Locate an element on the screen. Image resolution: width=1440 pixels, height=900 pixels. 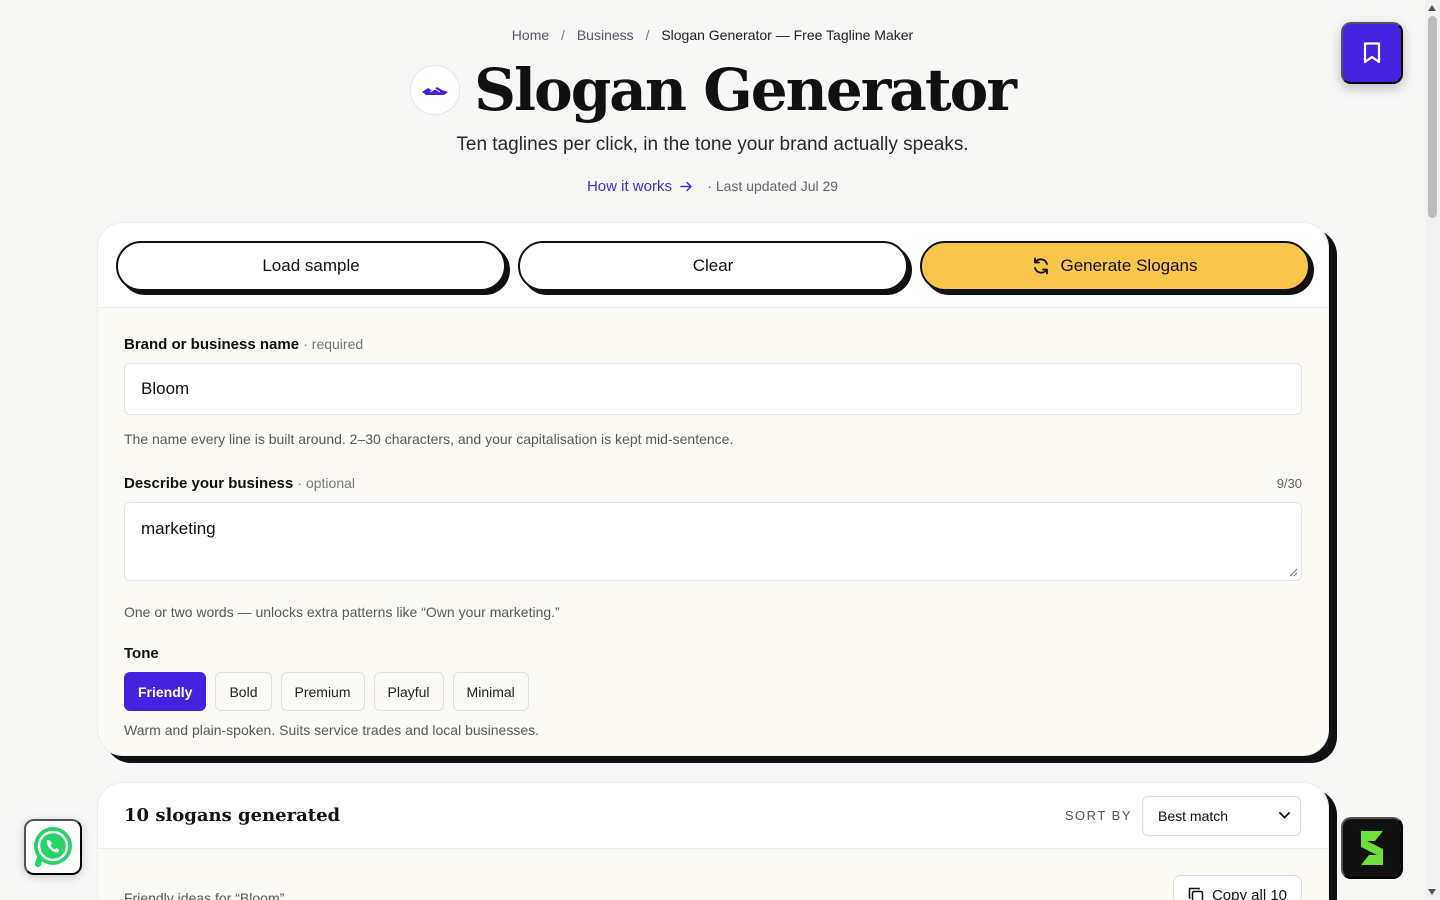
breadcrumb-current: Slogan Generator — Free Tagline Maker is located at coordinates (787, 35).